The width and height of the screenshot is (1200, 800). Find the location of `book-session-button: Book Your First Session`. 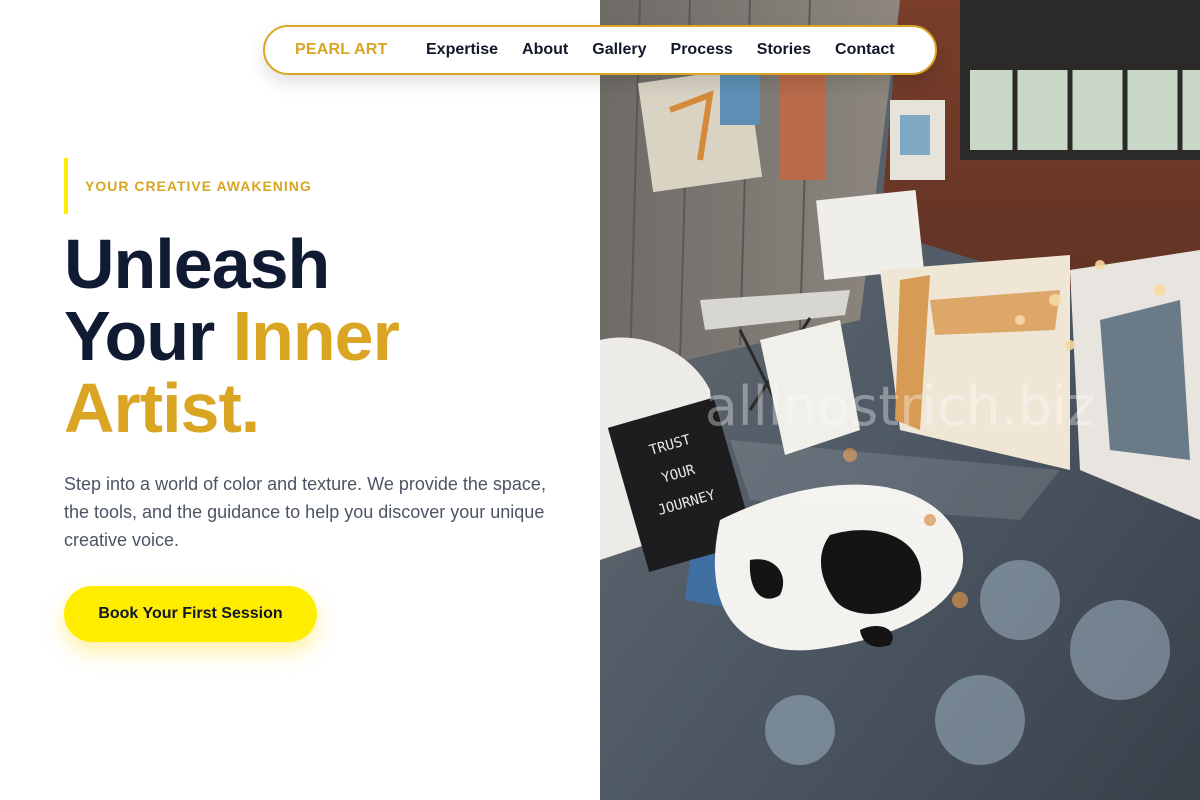

book-session-button: Book Your First Session is located at coordinates (190, 614).